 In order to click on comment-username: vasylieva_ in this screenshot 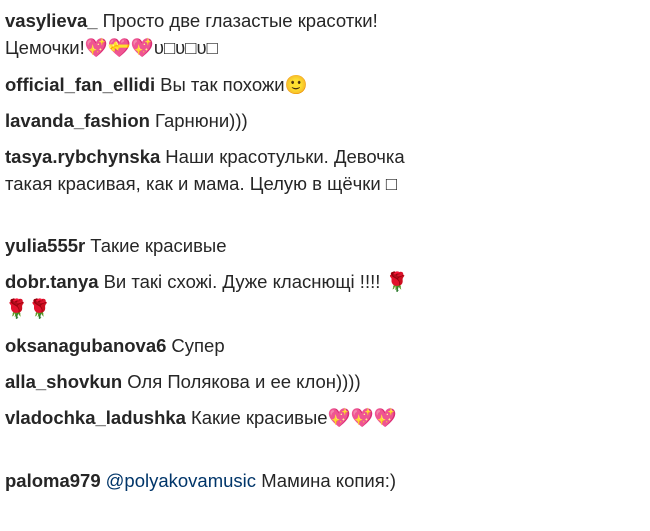, I will do `click(51, 20)`.